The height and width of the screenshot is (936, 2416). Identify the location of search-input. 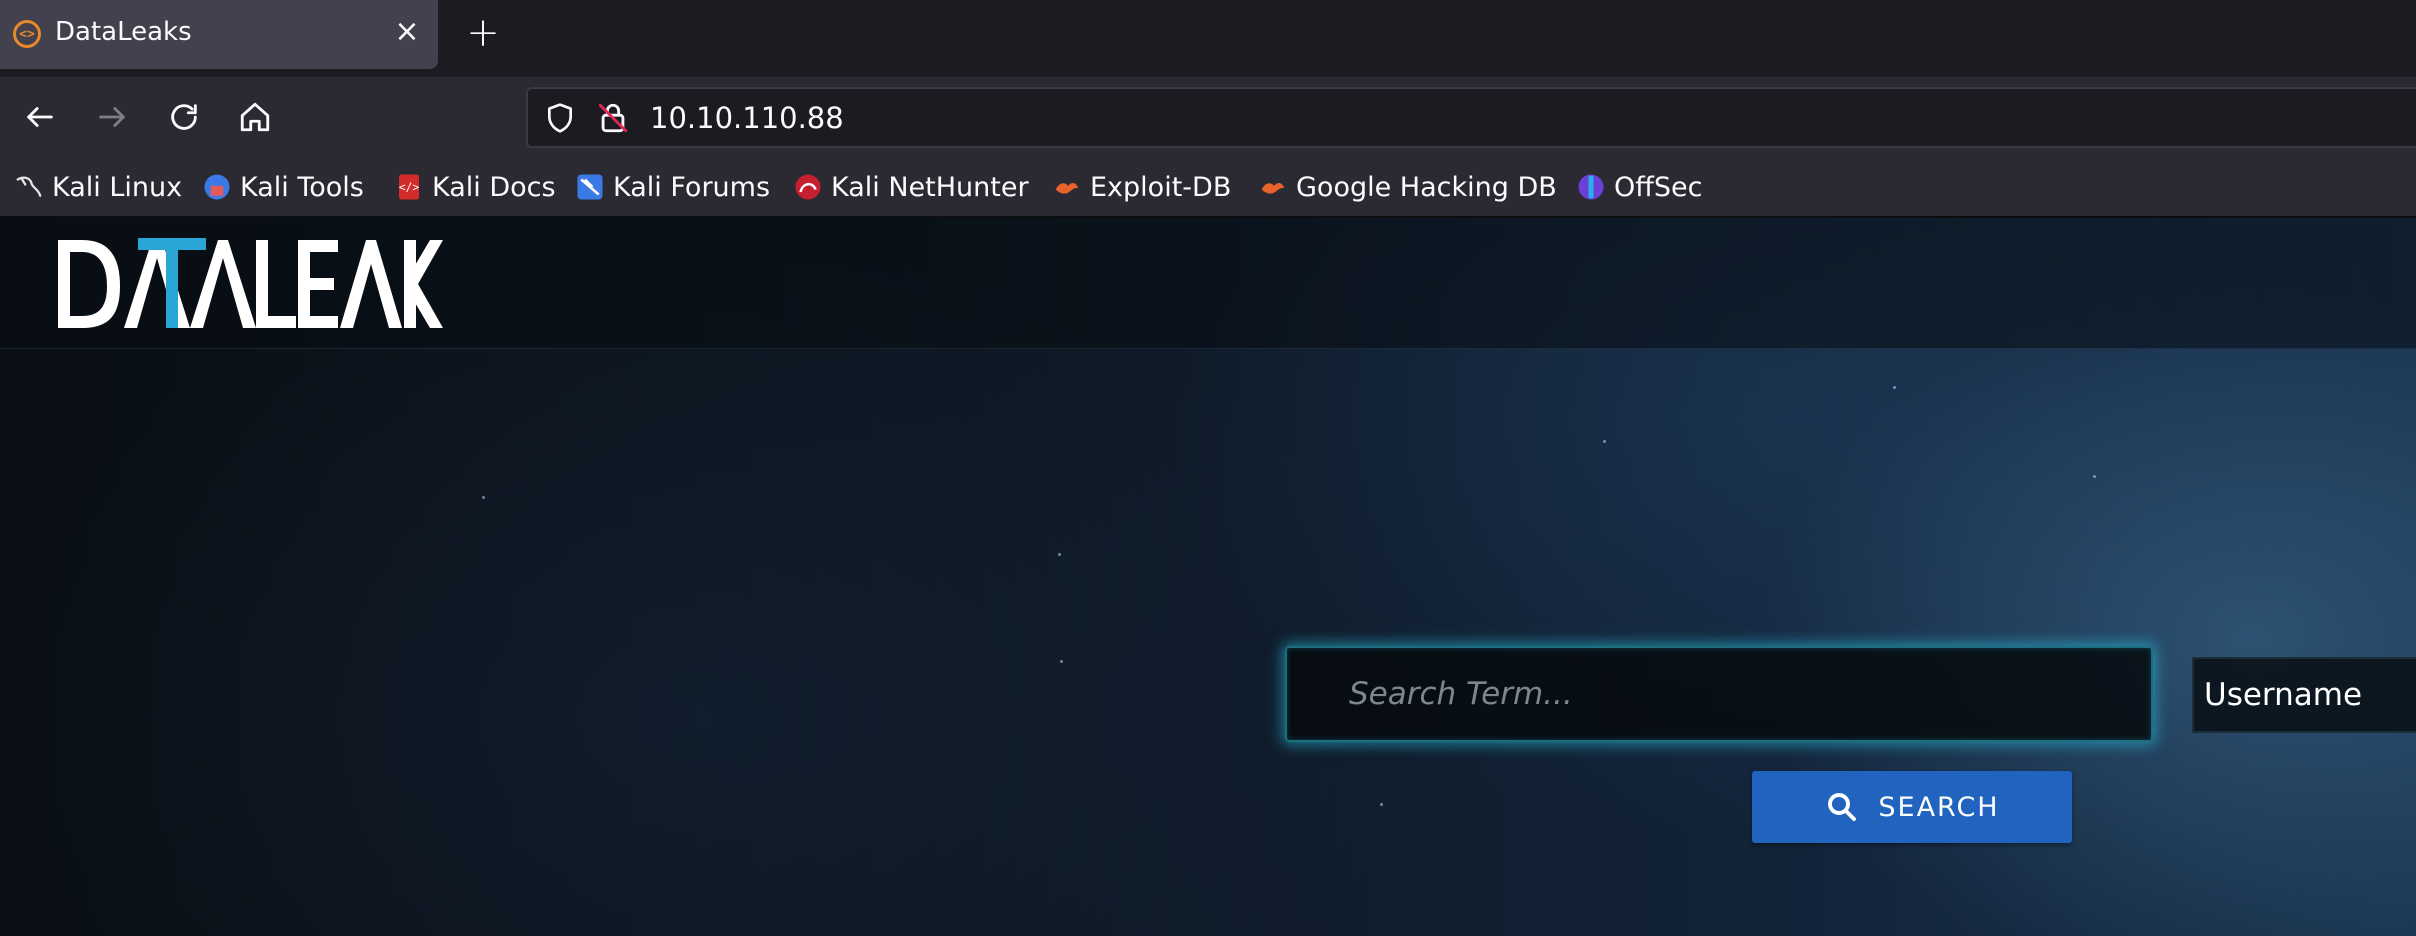
(1719, 694).